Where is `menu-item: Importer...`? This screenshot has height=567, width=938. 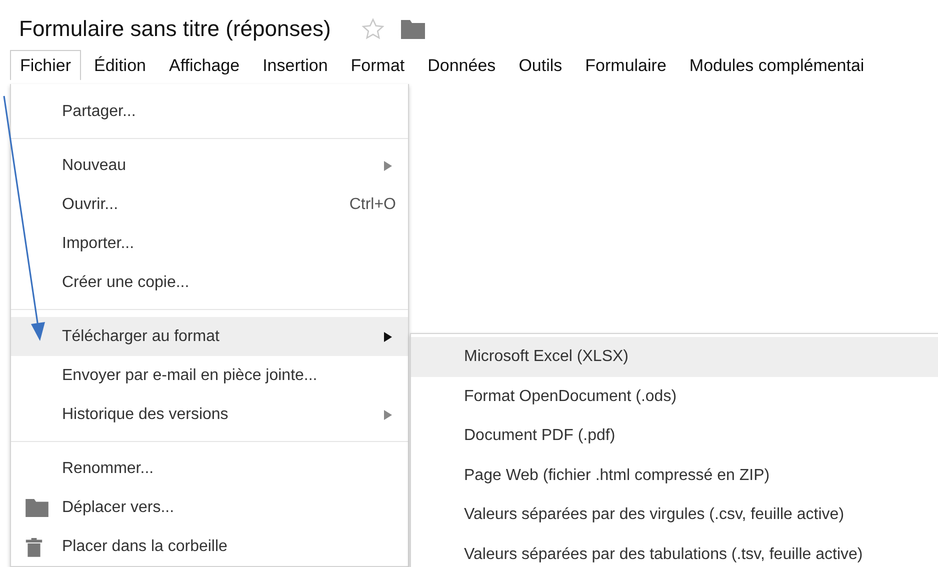 menu-item: Importer... is located at coordinates (209, 243).